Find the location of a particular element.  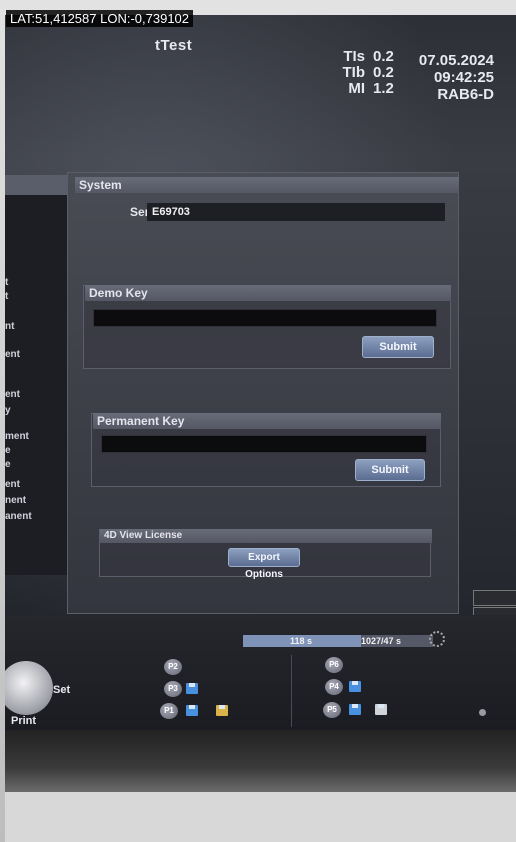

fkey-p2-button: P2 is located at coordinates (173, 667).